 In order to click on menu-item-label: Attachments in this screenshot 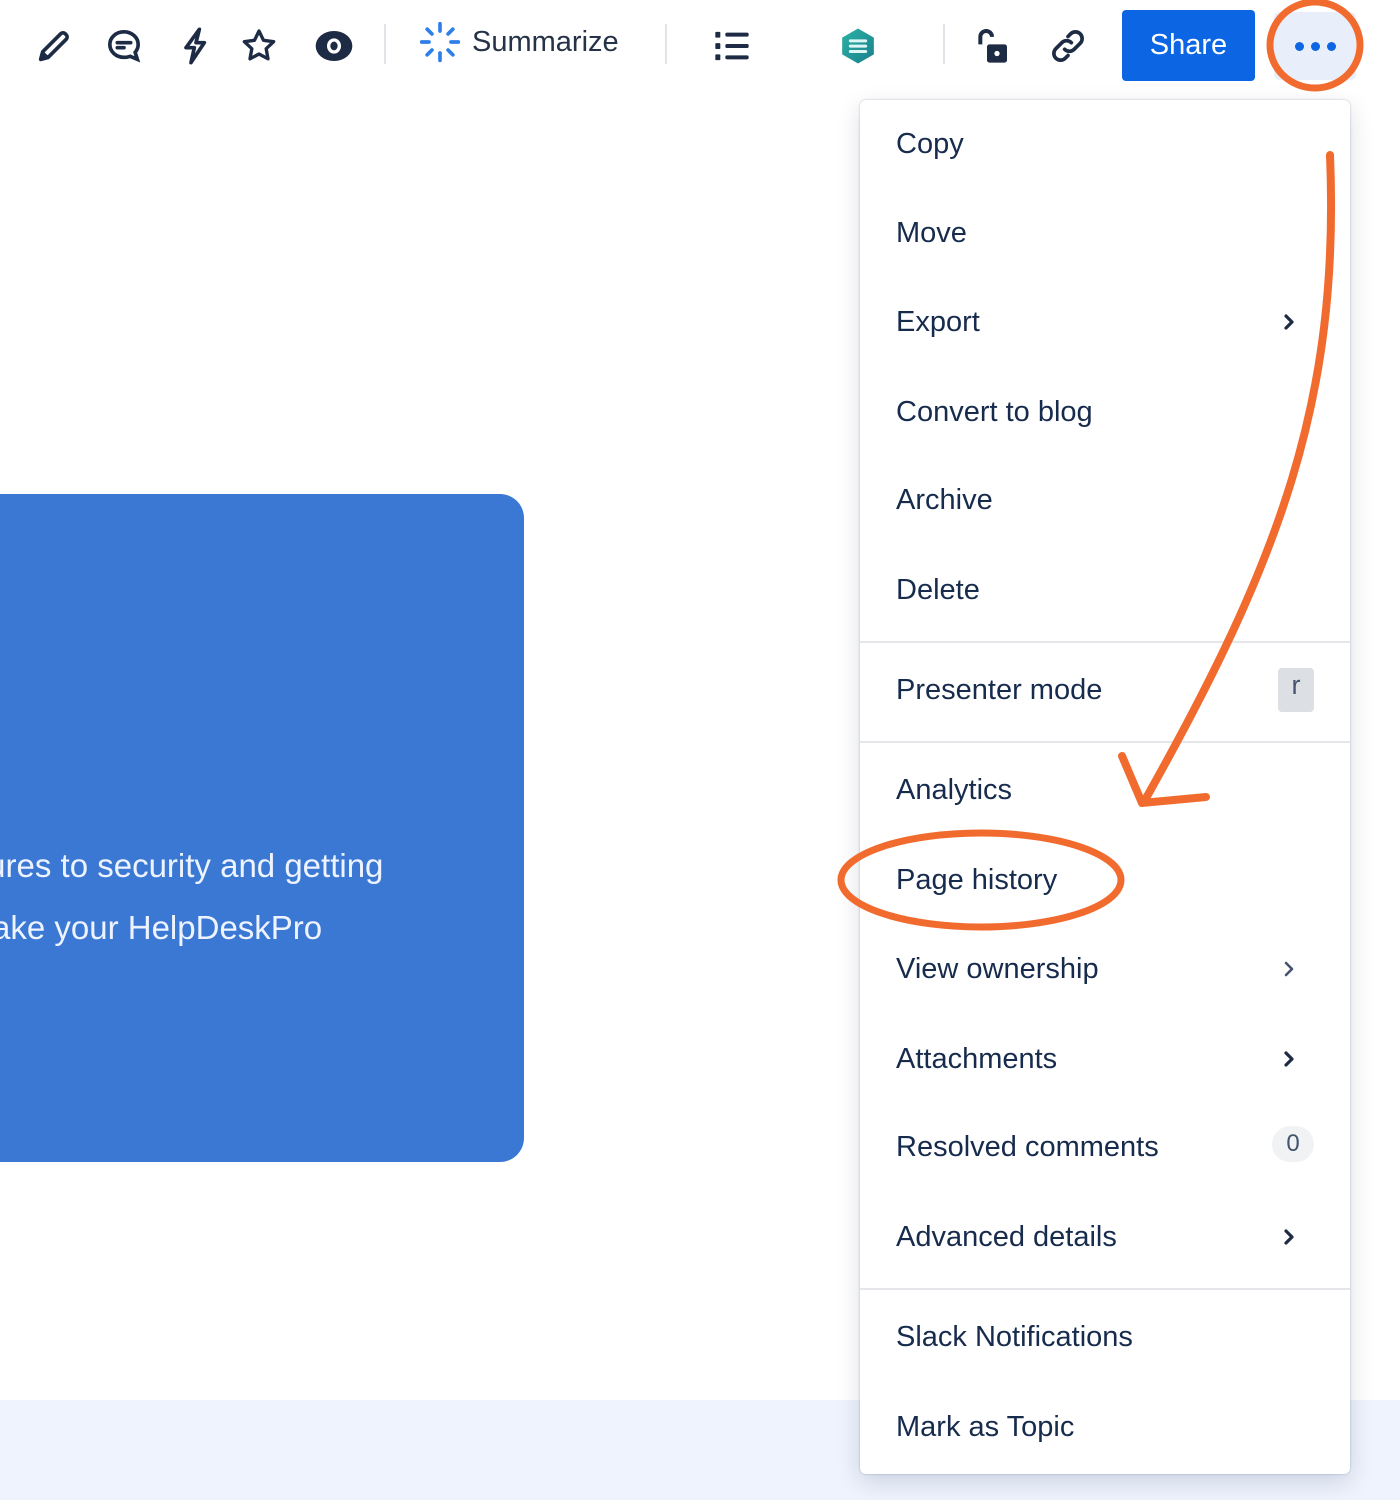, I will do `click(977, 1058)`.